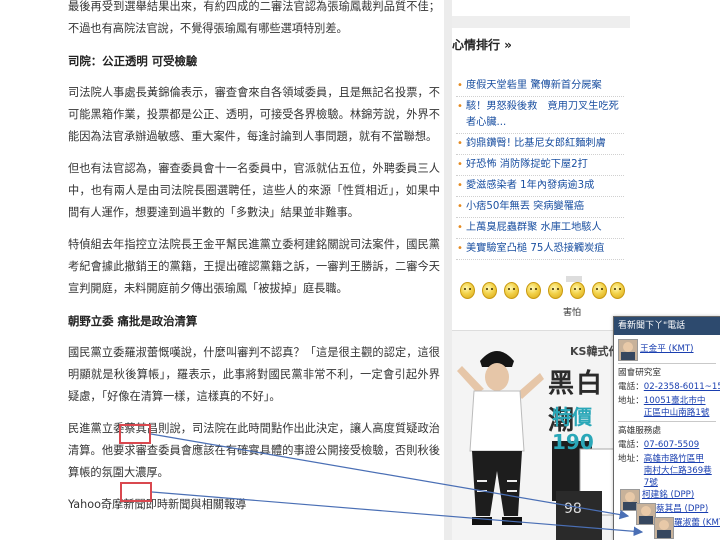  What do you see at coordinates (133, 61) in the screenshot?
I see `section-heading: 司院：公正透明 可受檢驗` at bounding box center [133, 61].